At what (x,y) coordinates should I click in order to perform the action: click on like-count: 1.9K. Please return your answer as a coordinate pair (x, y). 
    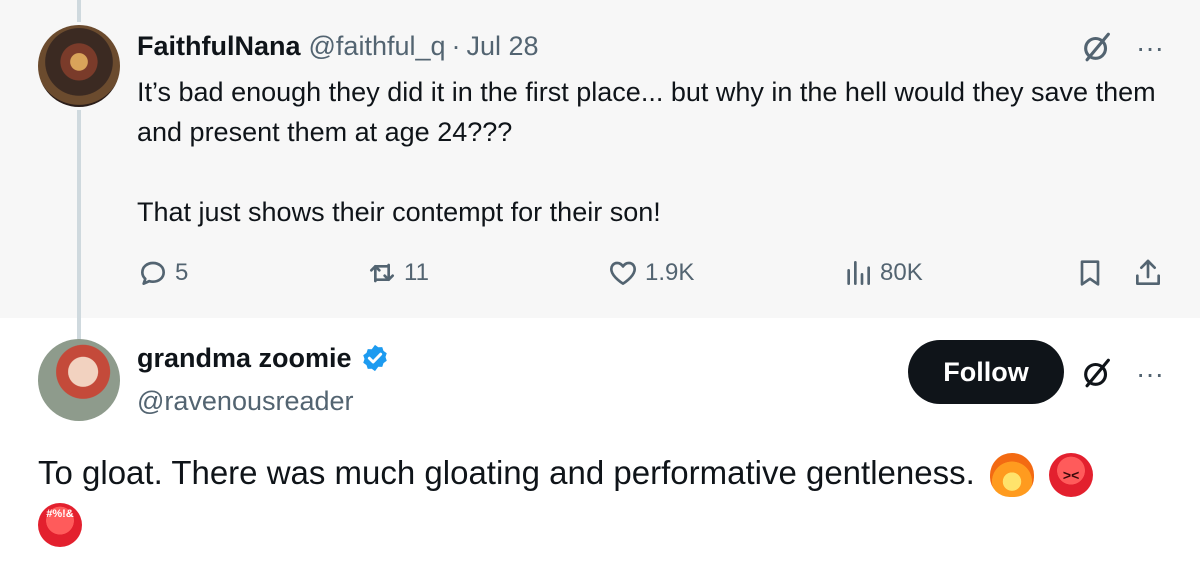
    Looking at the image, I should click on (670, 272).